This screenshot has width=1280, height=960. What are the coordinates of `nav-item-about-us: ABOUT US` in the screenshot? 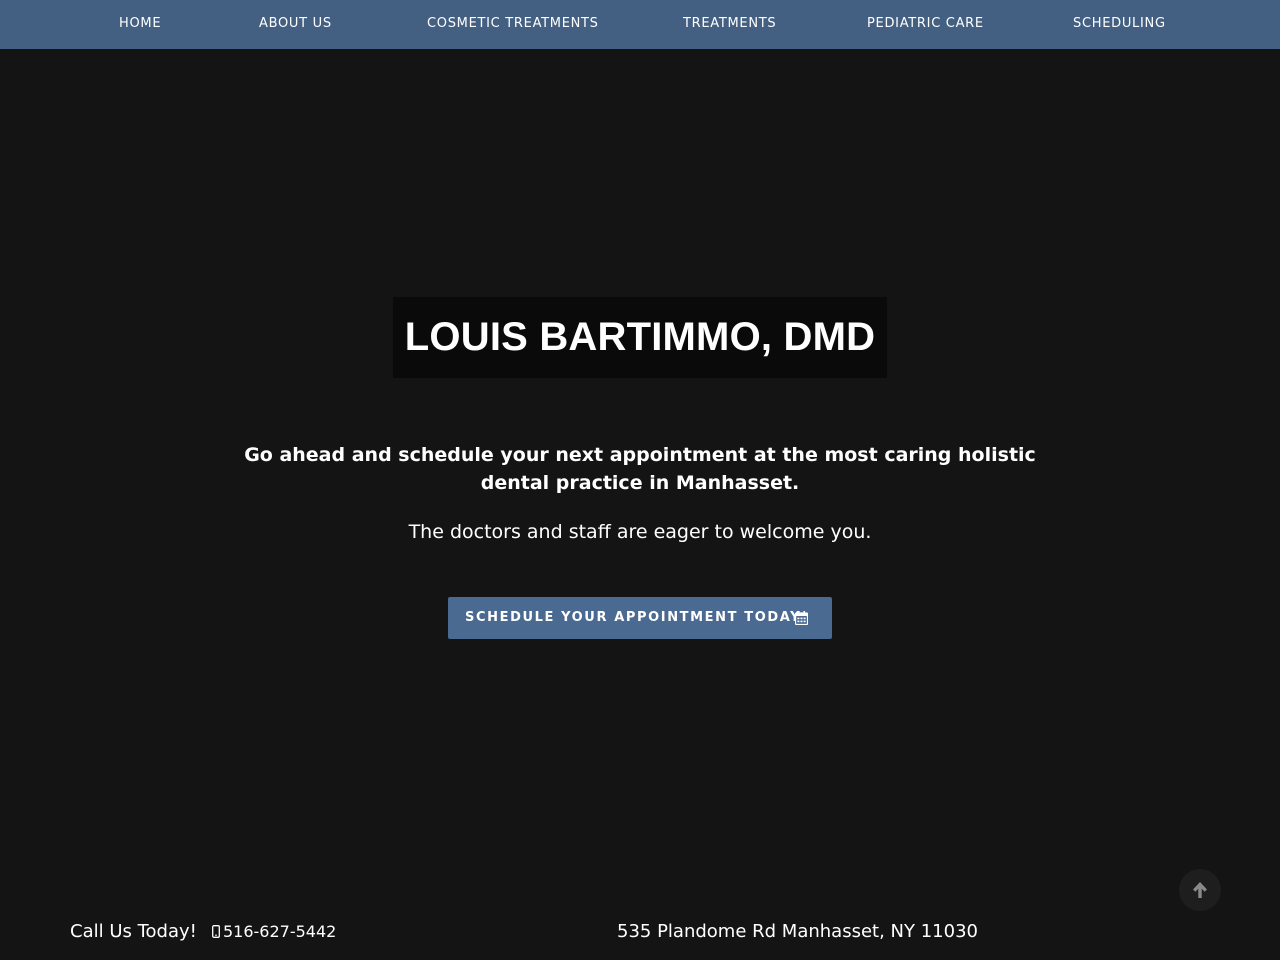 It's located at (295, 23).